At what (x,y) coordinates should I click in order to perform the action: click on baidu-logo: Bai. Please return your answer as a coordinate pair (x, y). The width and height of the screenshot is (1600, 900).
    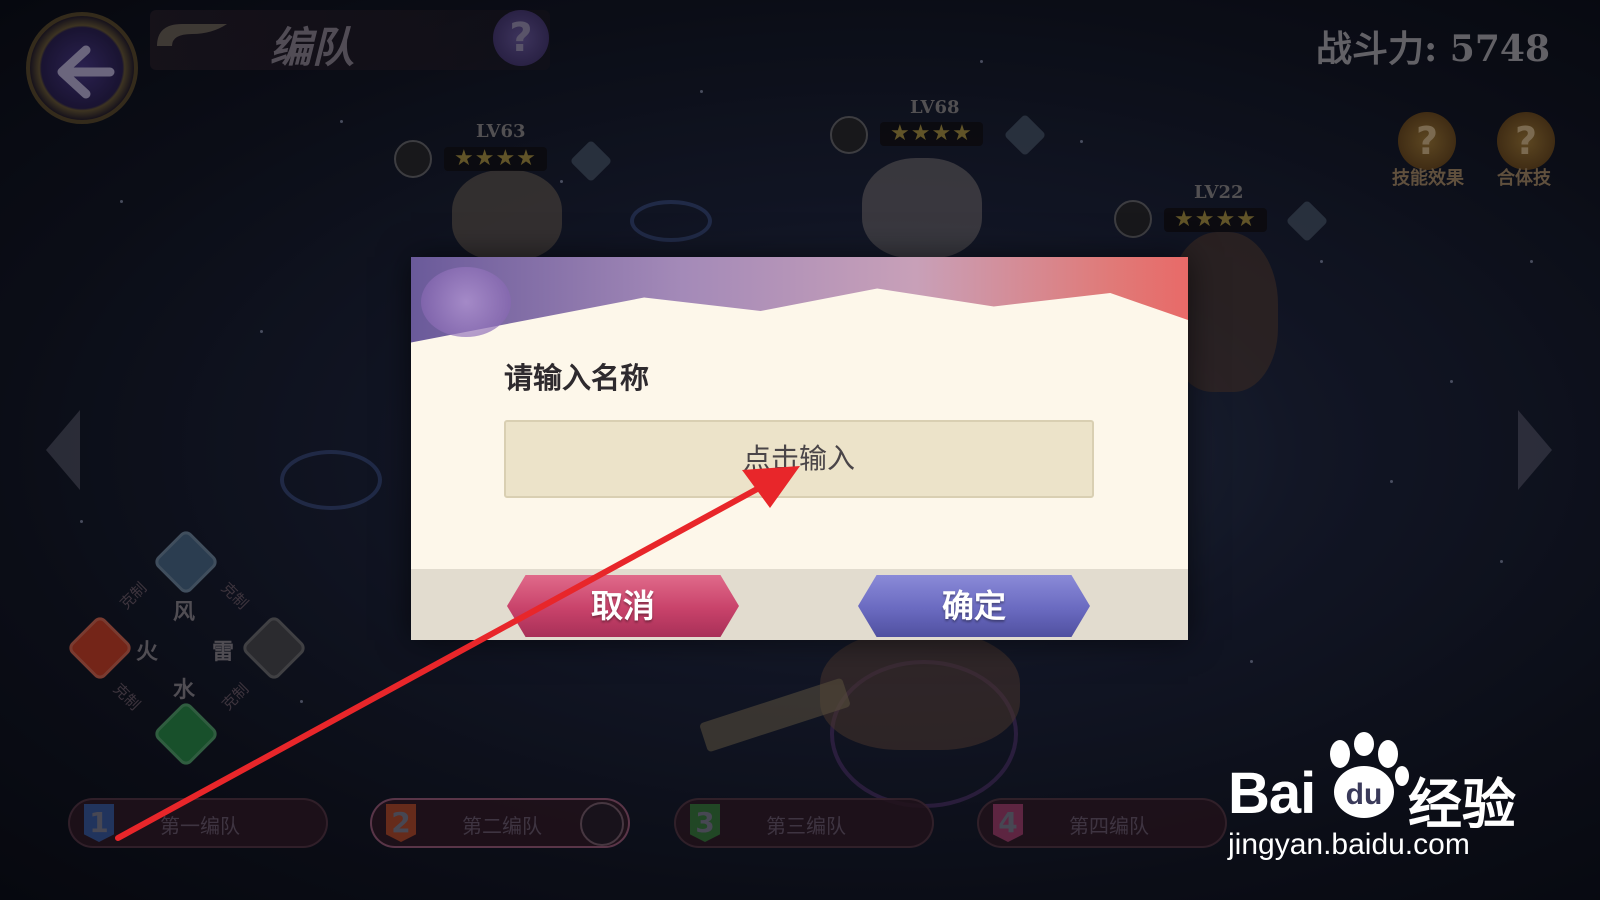
    Looking at the image, I should click on (1272, 793).